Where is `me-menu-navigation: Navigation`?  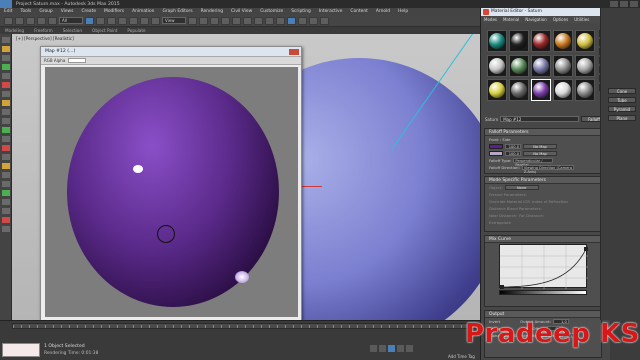 me-menu-navigation: Navigation is located at coordinates (536, 19).